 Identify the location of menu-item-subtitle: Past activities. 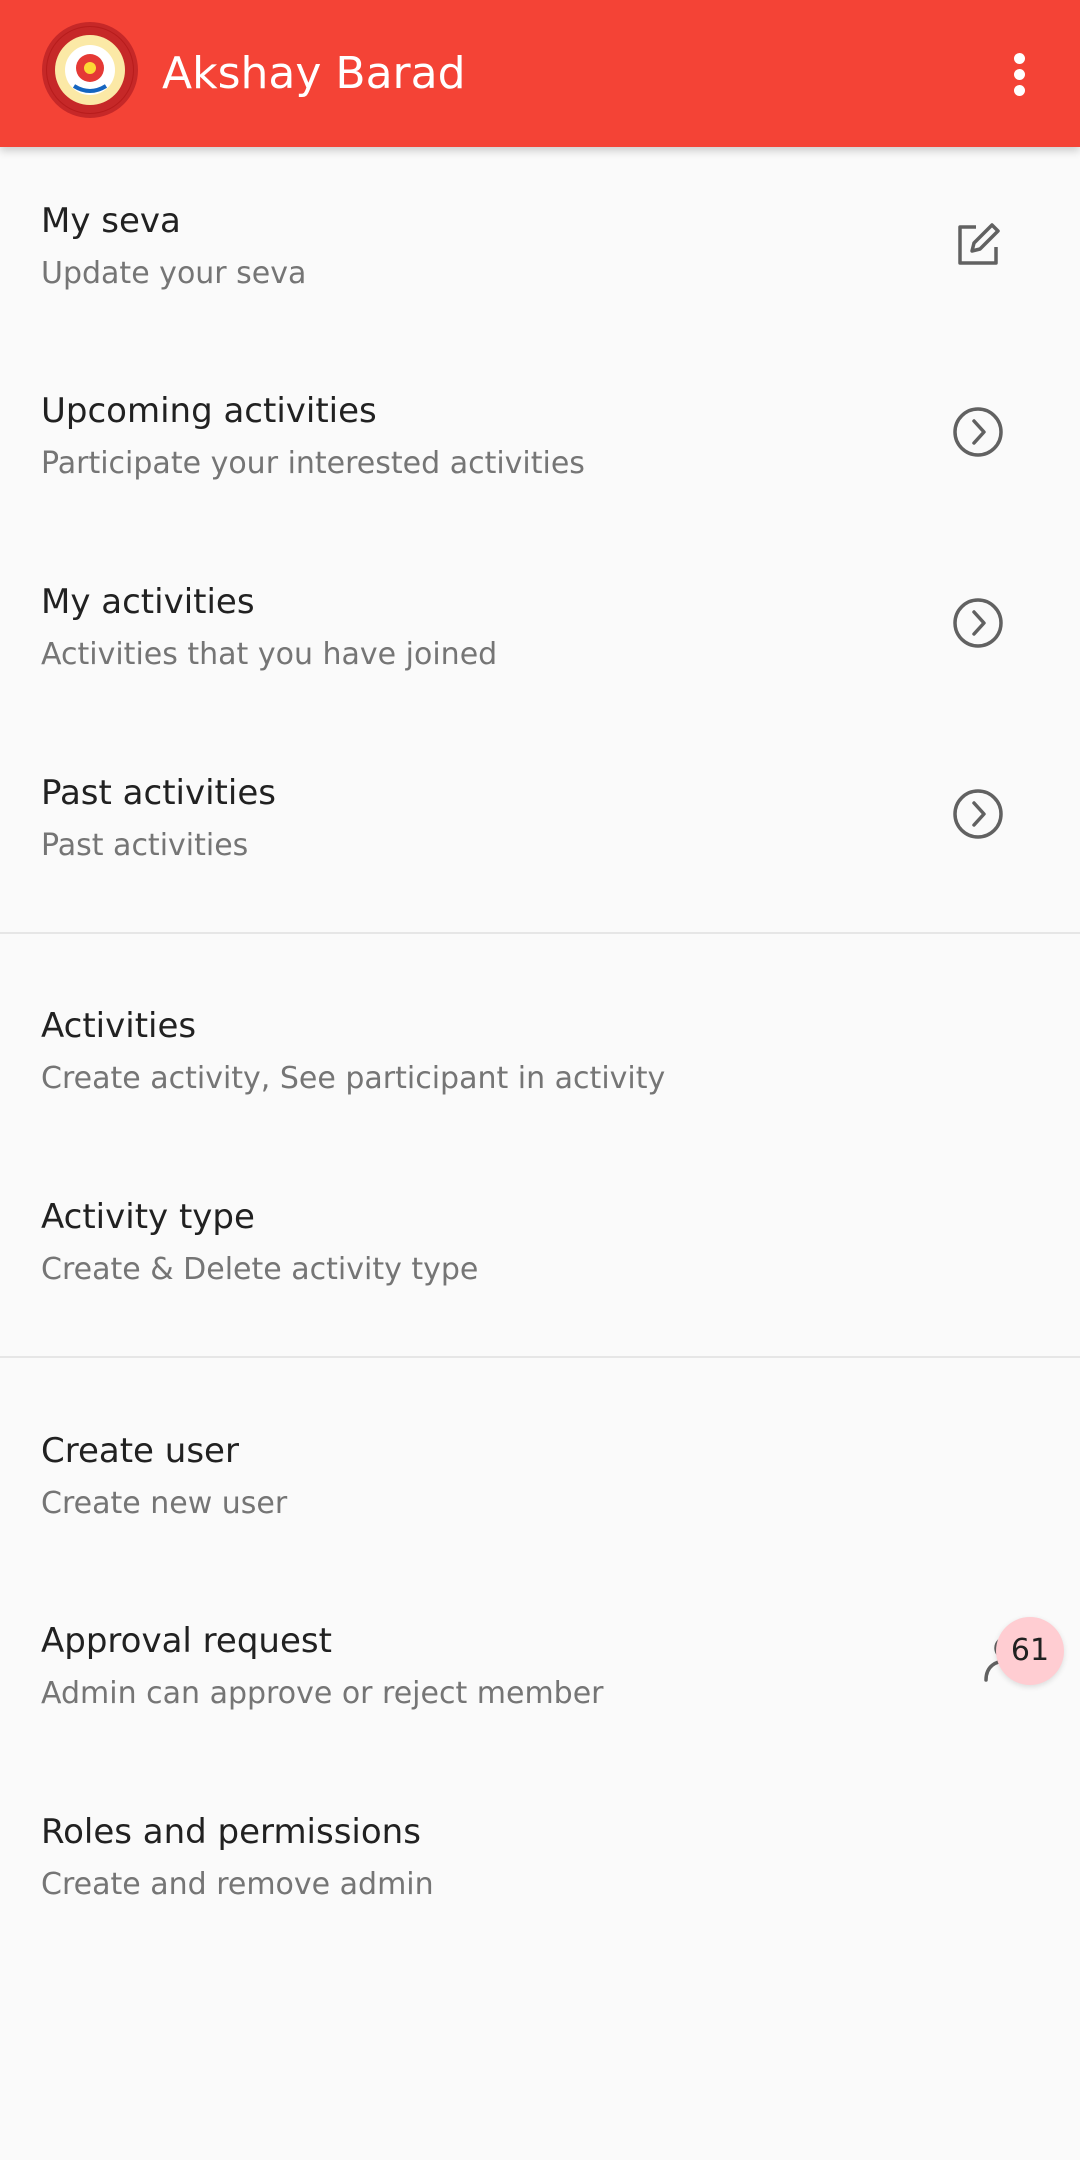
(145, 845).